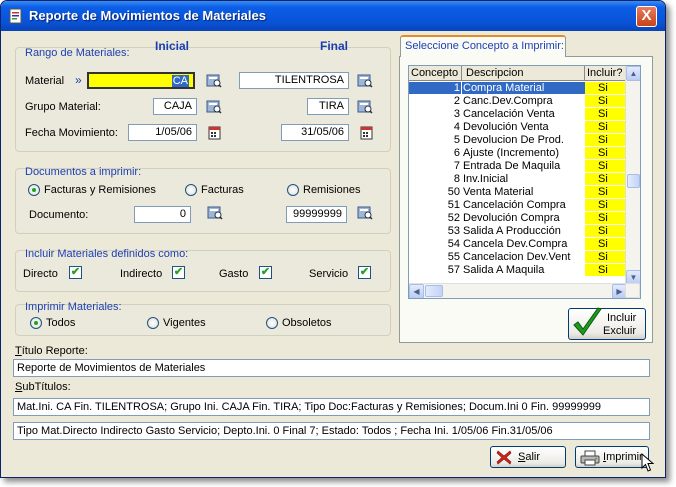 Image resolution: width=676 pixels, height=487 pixels. I want to click on col-concepto-header: Concepto, so click(435, 73).